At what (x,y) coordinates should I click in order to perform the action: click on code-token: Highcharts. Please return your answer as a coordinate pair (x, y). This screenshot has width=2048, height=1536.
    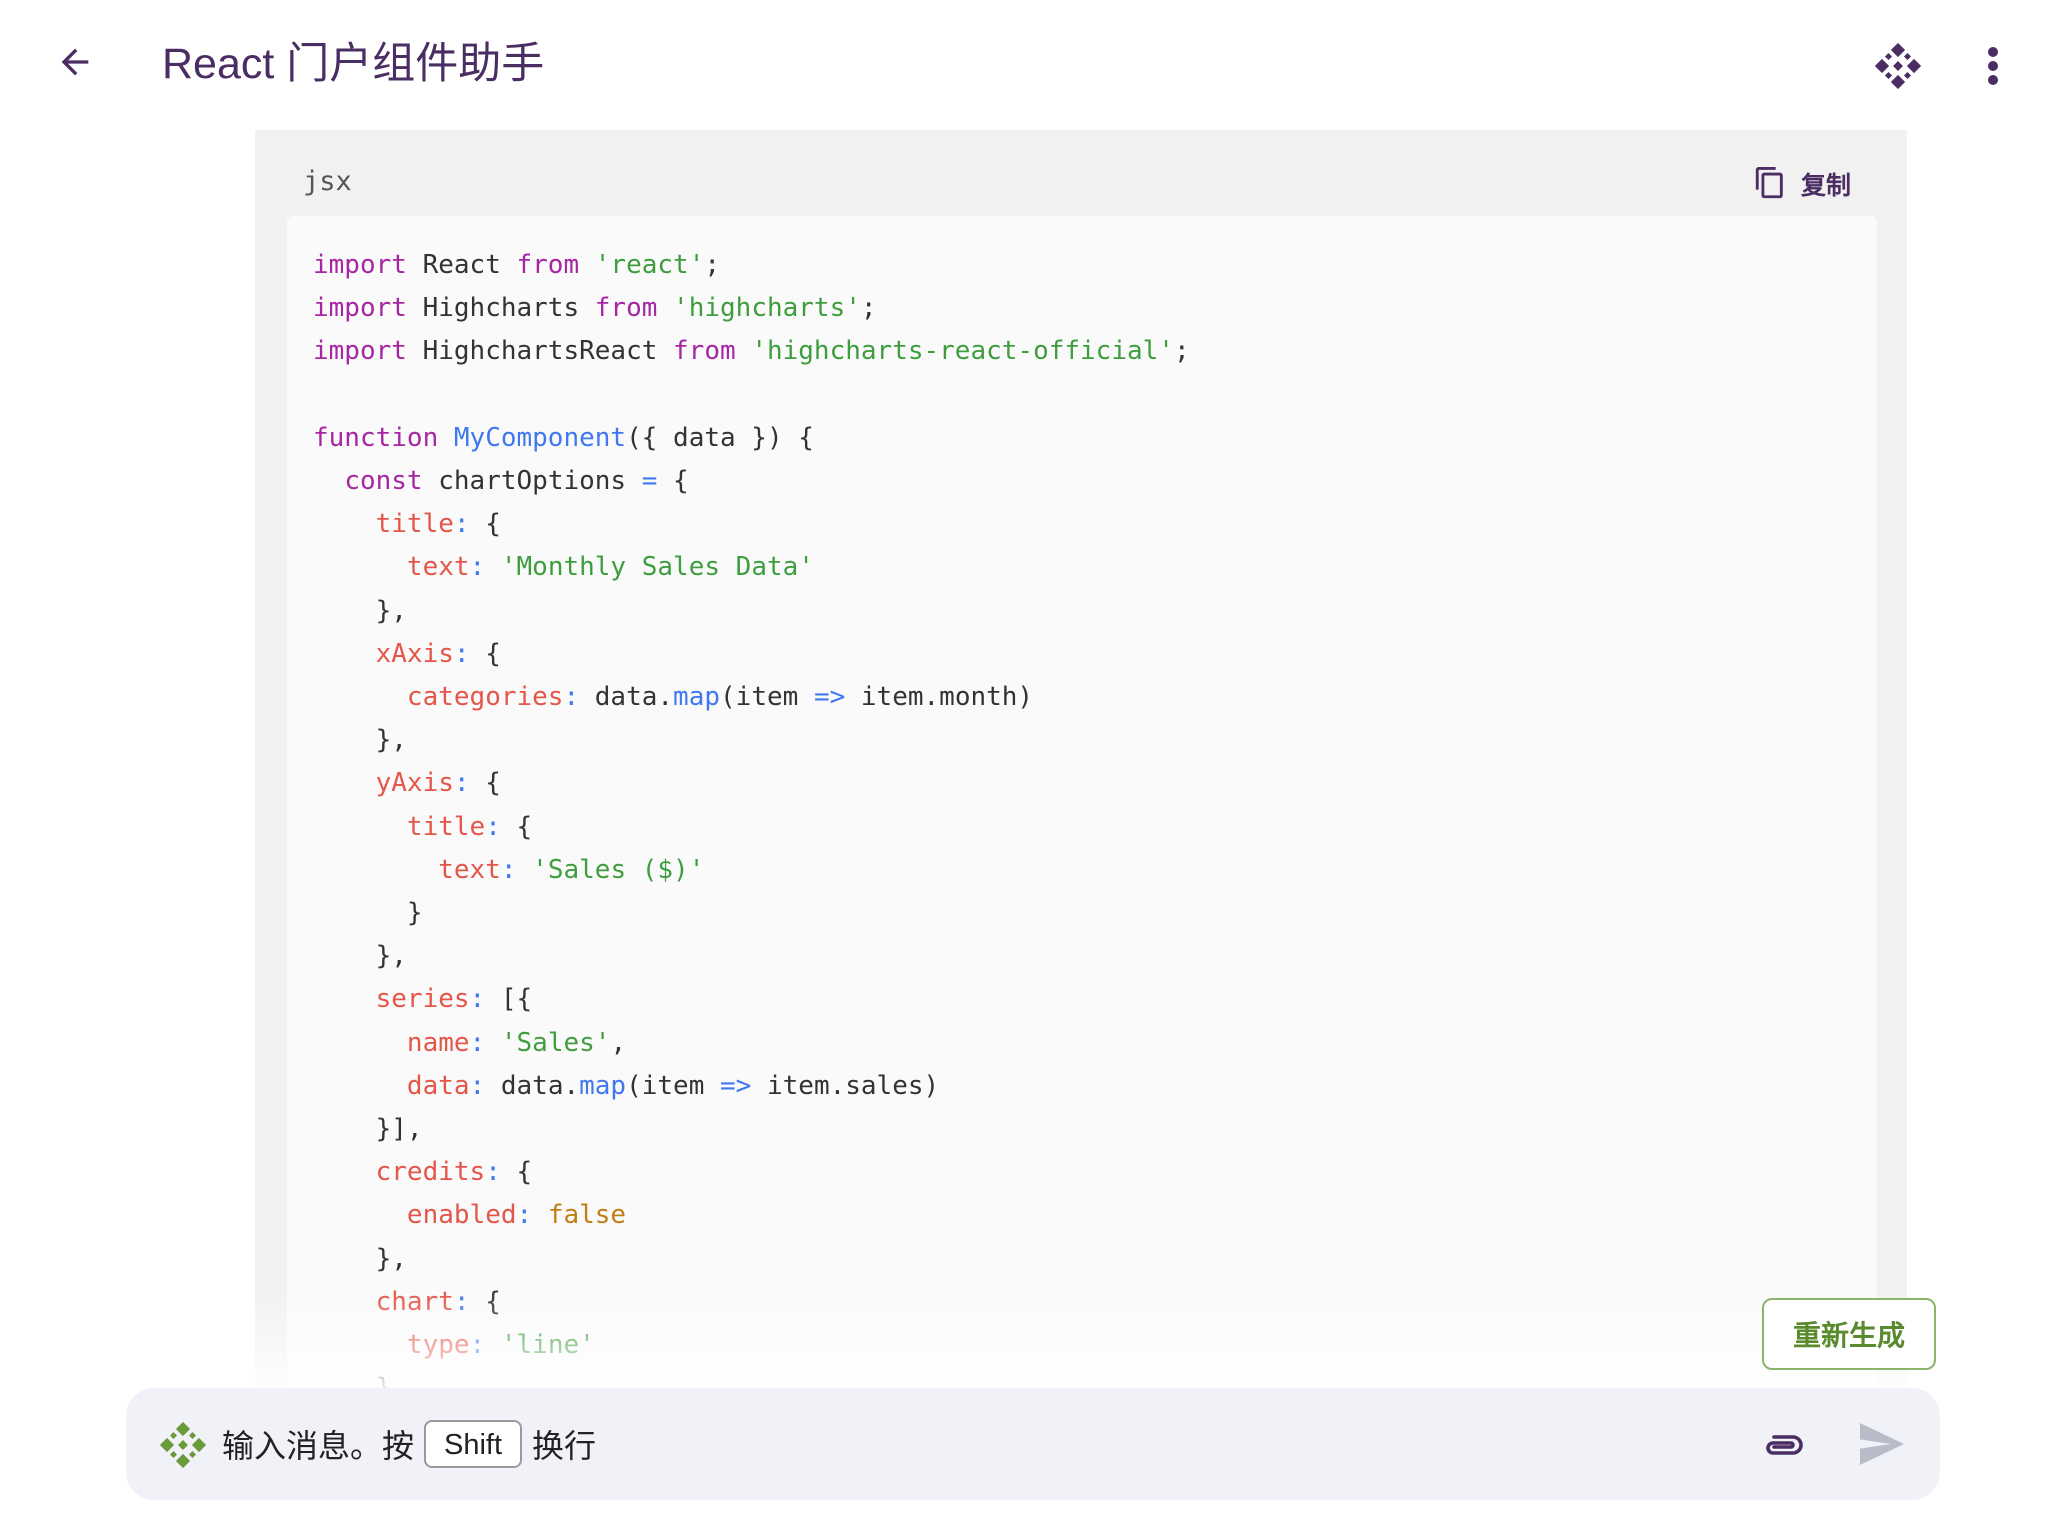
    Looking at the image, I should click on (500, 308).